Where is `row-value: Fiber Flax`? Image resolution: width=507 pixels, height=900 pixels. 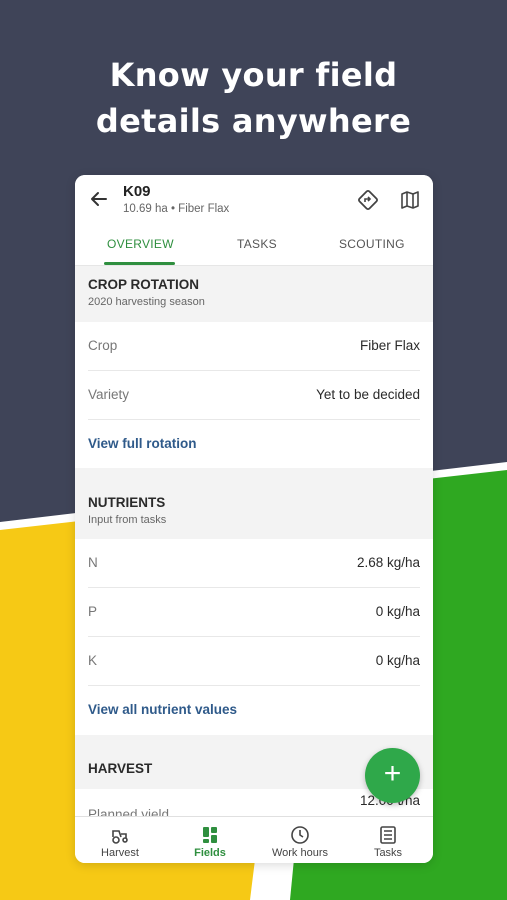 row-value: Fiber Flax is located at coordinates (389, 345).